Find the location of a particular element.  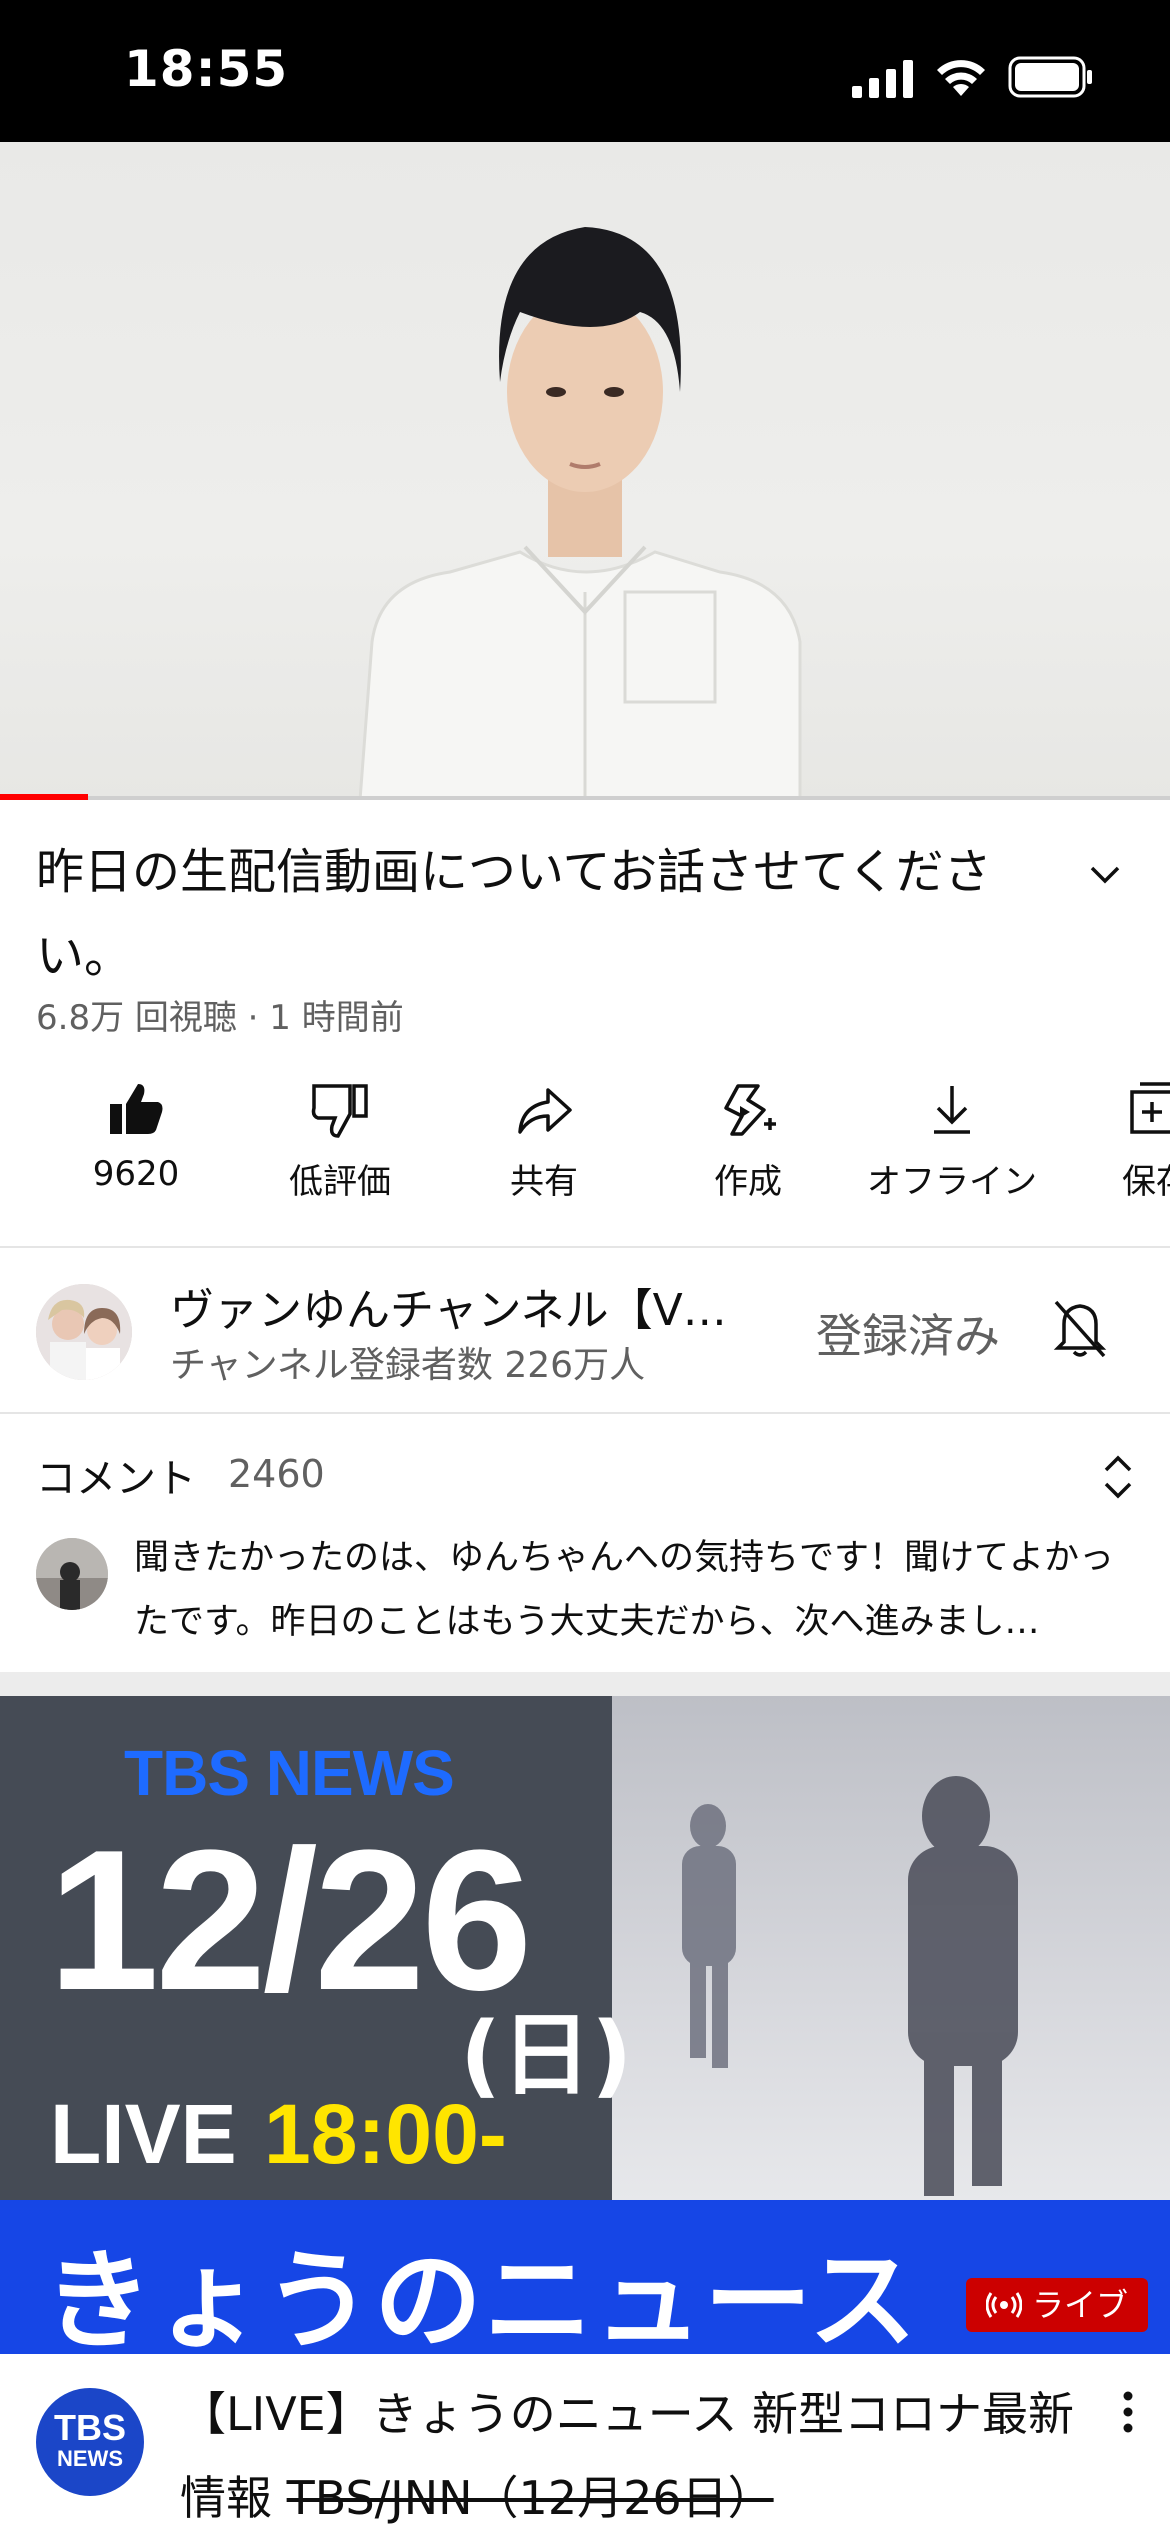

comment-avatar is located at coordinates (72, 1574).